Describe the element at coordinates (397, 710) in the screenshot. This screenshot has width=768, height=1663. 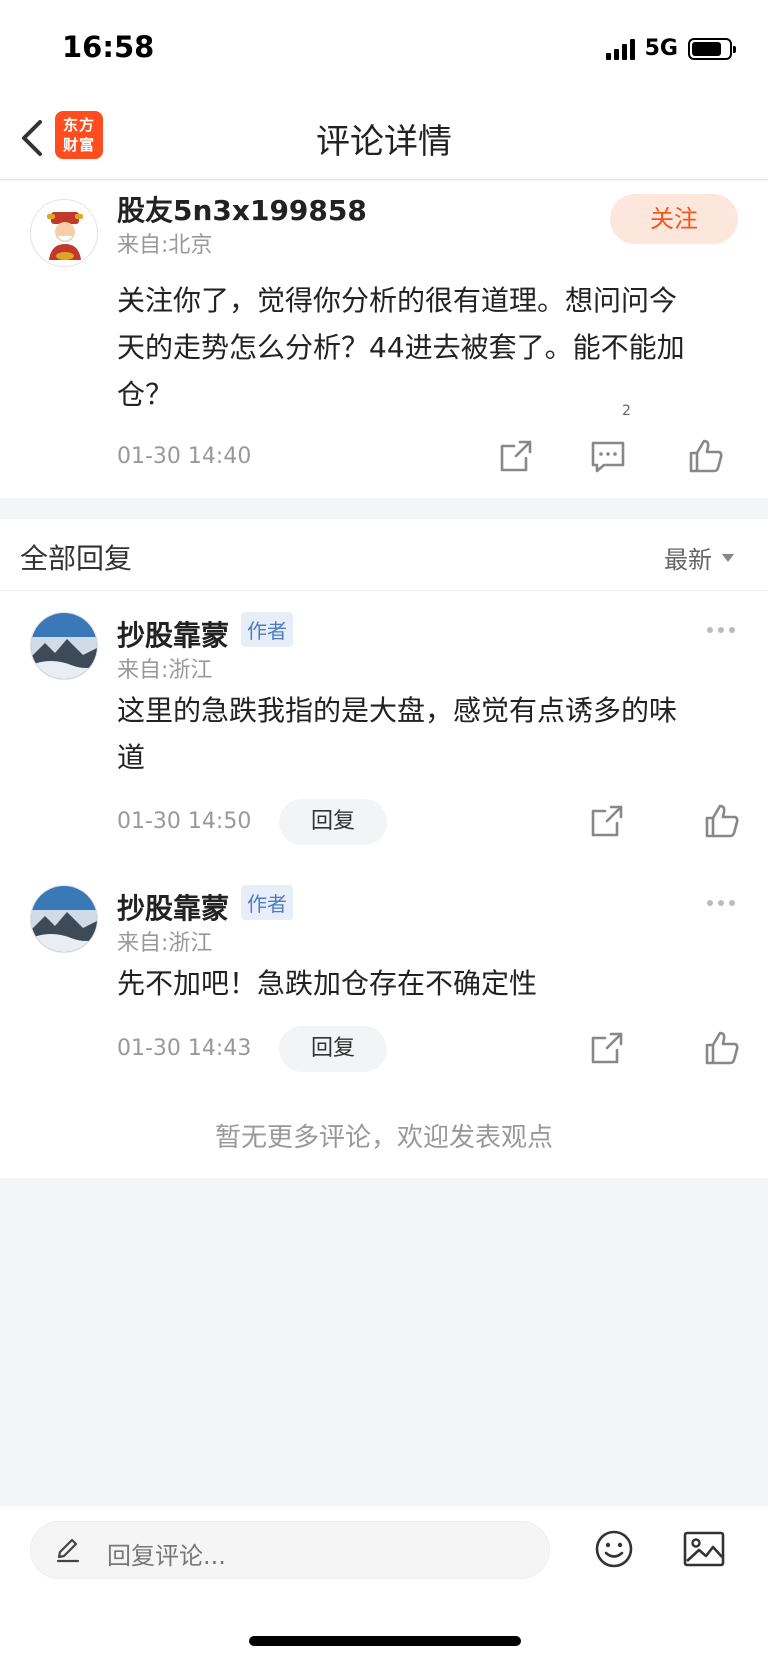
I see `reply-line: 这里的急跌我指的是大盘，感觉有点诱多的味` at that location.